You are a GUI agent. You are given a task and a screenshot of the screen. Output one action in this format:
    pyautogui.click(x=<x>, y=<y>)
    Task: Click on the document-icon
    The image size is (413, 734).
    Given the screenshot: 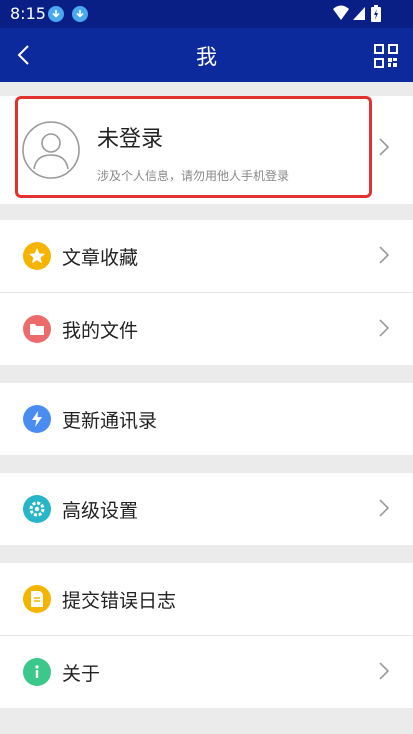 What is the action you would take?
    pyautogui.click(x=37, y=599)
    